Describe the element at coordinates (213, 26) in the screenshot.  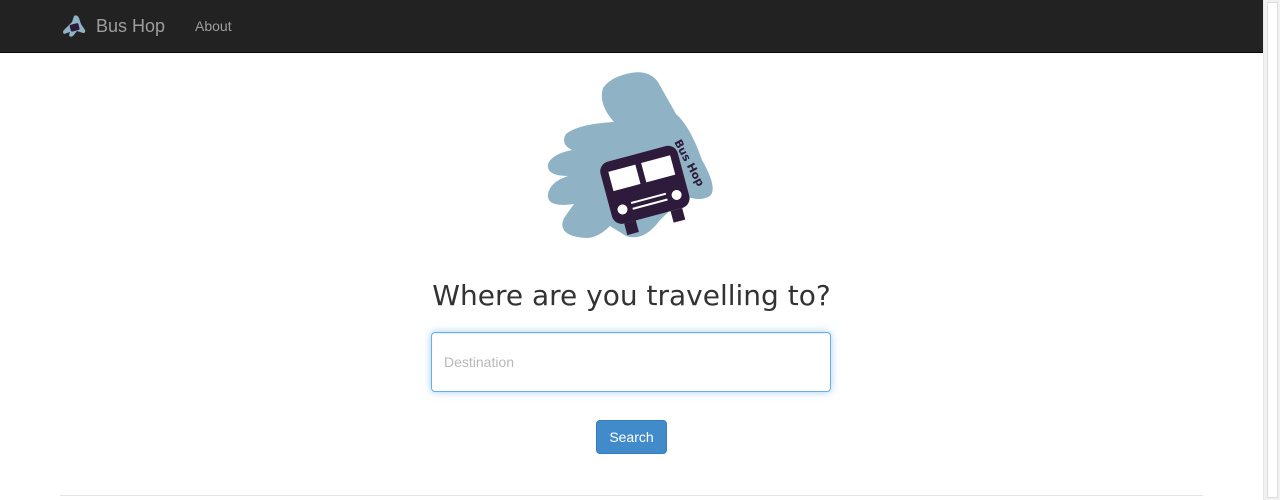
I see `nav-link-about: About` at that location.